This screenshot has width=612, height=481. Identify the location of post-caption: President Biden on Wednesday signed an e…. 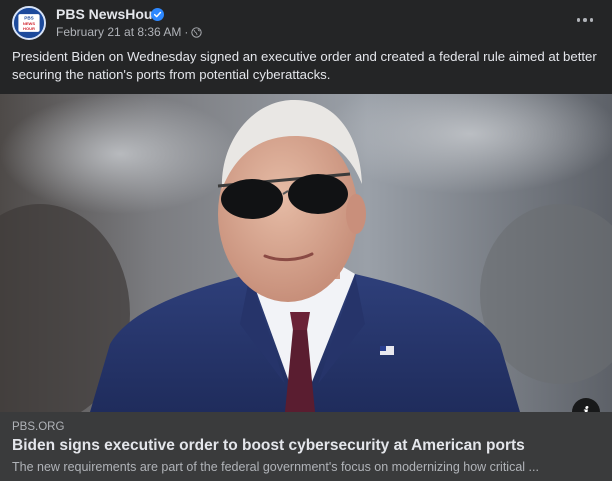
(304, 65).